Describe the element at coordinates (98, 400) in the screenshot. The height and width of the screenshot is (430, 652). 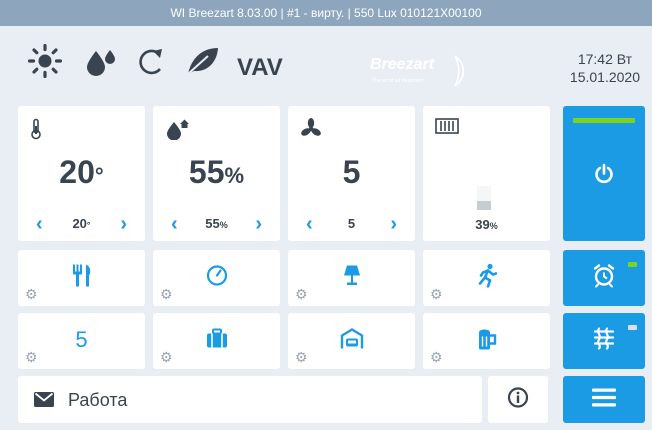
I see `status-message-text: Работа` at that location.